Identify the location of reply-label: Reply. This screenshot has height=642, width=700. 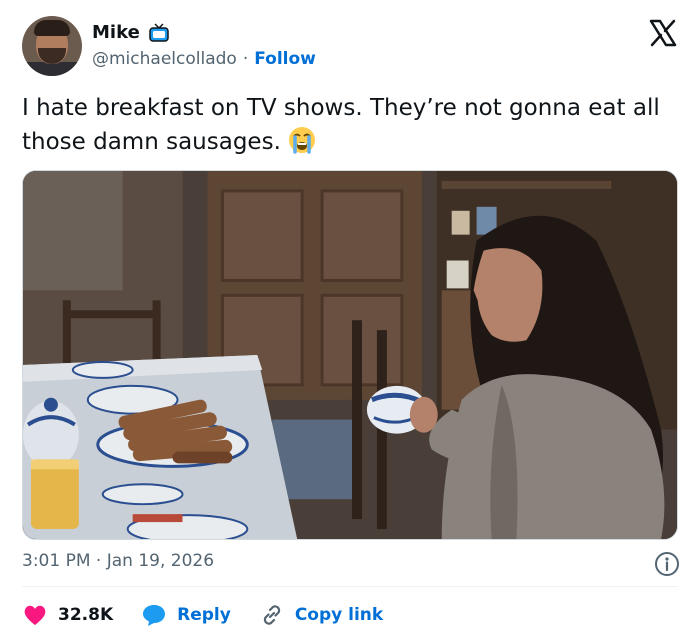
(204, 615).